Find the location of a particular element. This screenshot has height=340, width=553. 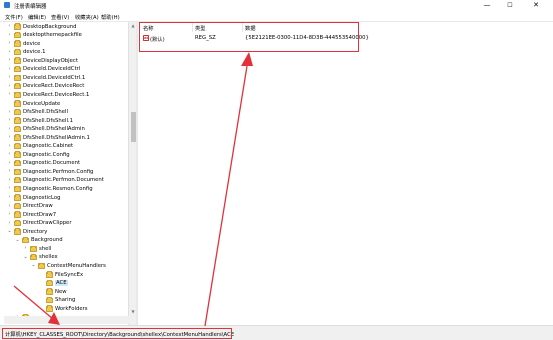

tree-horizontal-scrollbar is located at coordinates (70, 320).